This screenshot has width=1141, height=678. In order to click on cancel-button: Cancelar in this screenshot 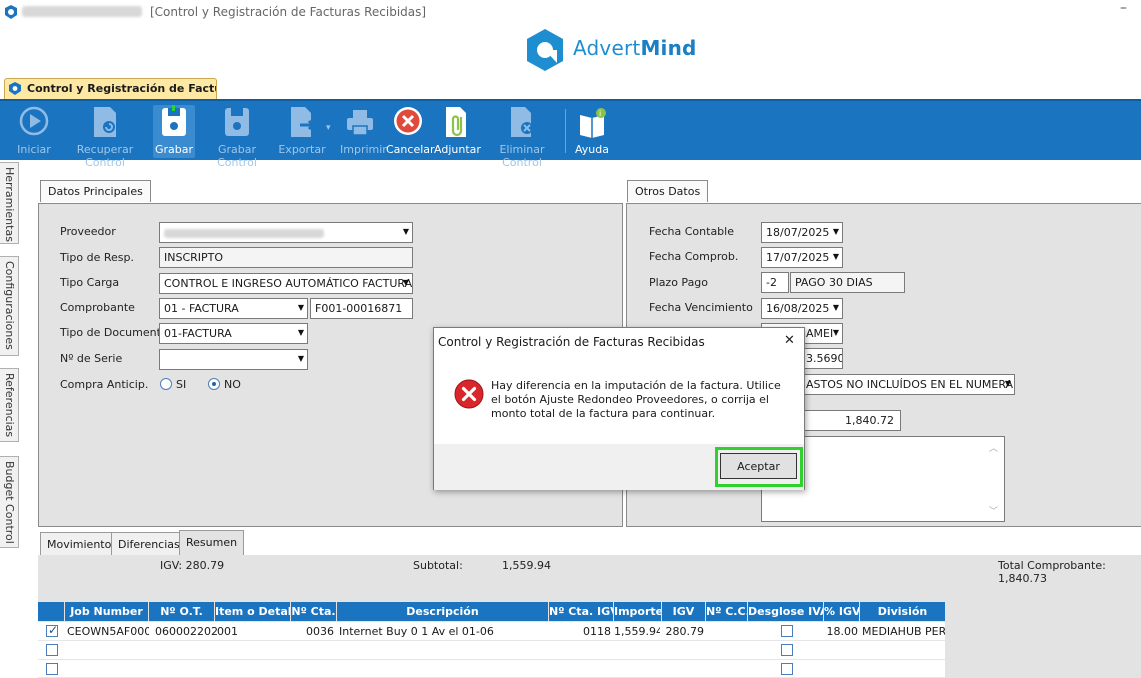, I will do `click(410, 130)`.